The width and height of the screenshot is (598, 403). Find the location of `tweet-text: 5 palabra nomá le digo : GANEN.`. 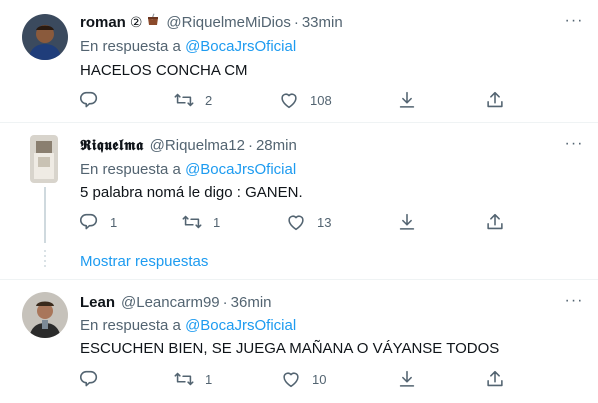

tweet-text: 5 palabra nomá le digo : GANEN. is located at coordinates (191, 192).